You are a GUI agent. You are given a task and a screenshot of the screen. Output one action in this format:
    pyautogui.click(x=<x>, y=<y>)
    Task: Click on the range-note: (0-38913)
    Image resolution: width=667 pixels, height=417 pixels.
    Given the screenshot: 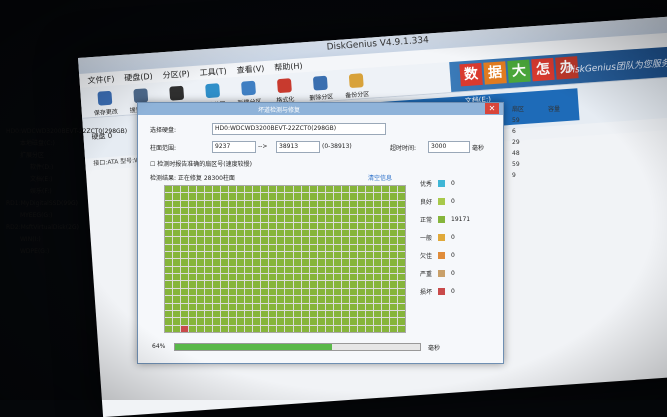 What is the action you would take?
    pyautogui.click(x=337, y=146)
    